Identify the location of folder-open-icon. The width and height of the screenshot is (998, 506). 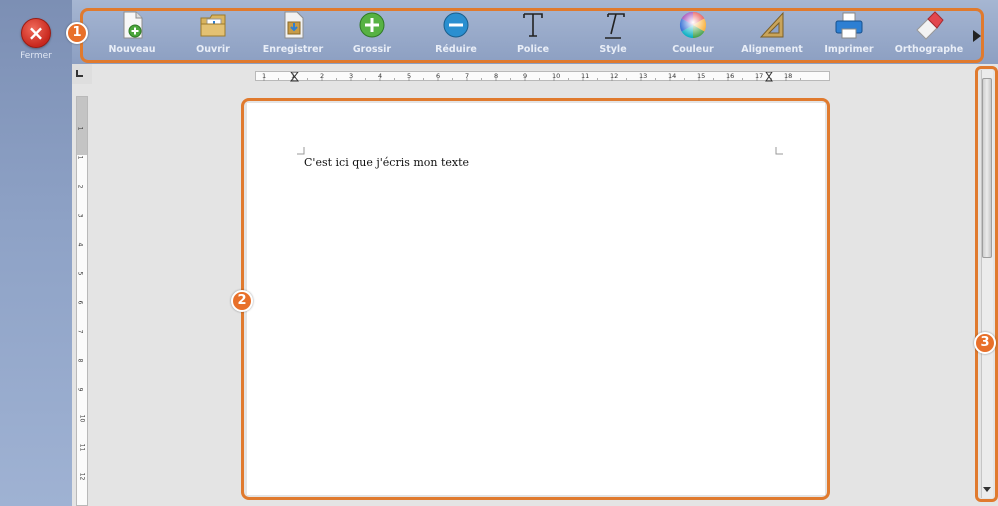
(213, 25).